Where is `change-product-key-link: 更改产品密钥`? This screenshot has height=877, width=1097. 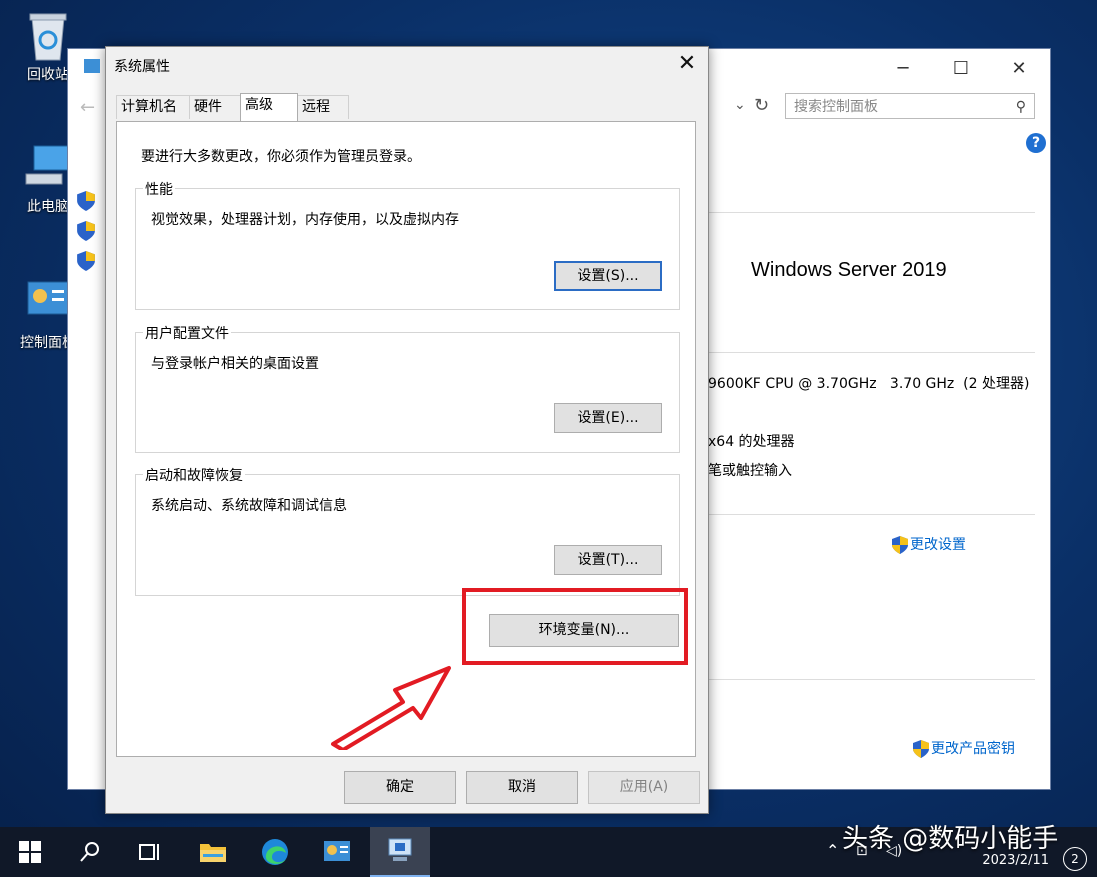 change-product-key-link: 更改产品密钥 is located at coordinates (964, 748).